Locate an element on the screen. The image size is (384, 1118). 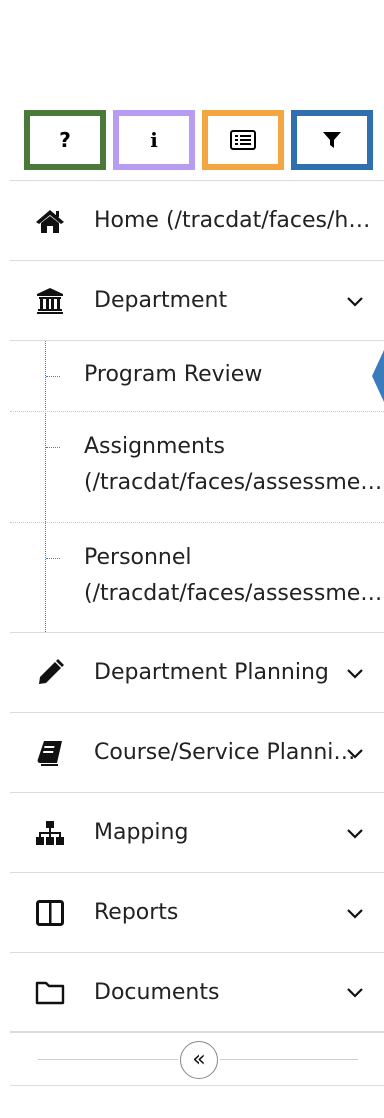
nav-item-label: Department Planning is located at coordinates (211, 672).